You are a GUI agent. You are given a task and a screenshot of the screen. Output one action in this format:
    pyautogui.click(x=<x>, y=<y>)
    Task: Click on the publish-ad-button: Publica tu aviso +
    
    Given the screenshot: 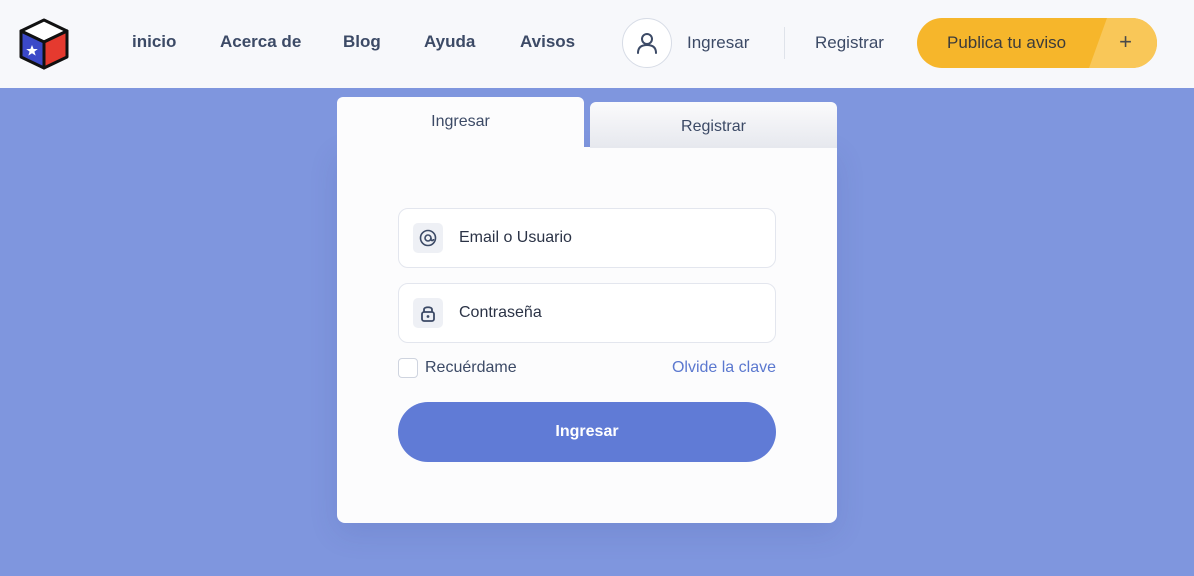 What is the action you would take?
    pyautogui.click(x=1037, y=43)
    